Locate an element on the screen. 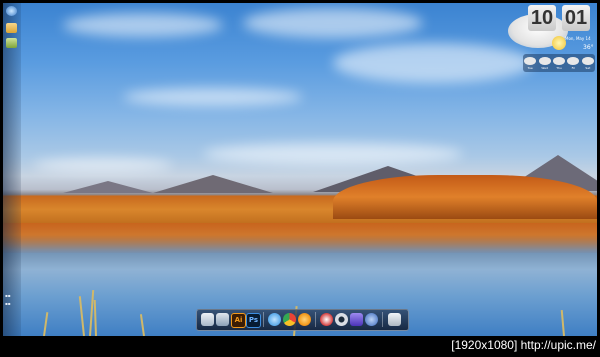  autumn-forest is located at coordinates (465, 197).